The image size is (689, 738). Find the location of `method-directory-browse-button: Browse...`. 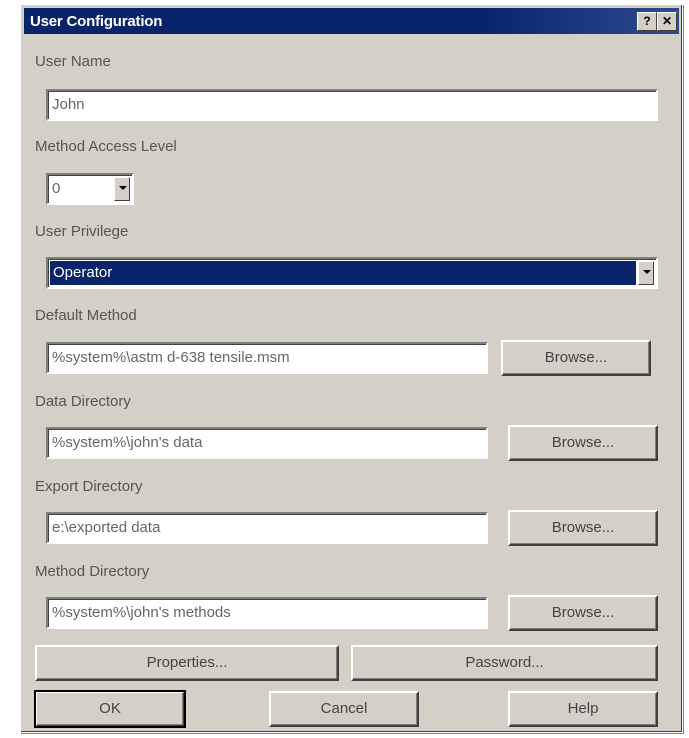

method-directory-browse-button: Browse... is located at coordinates (583, 613).